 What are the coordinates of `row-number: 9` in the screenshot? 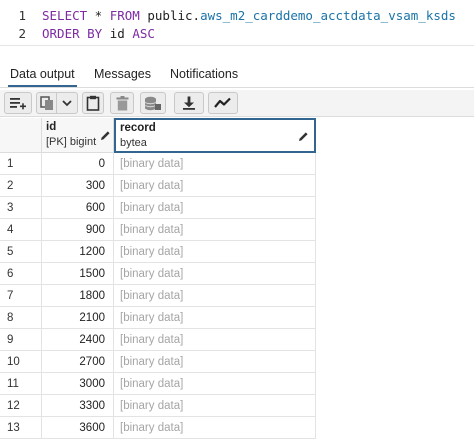 It's located at (21, 340).